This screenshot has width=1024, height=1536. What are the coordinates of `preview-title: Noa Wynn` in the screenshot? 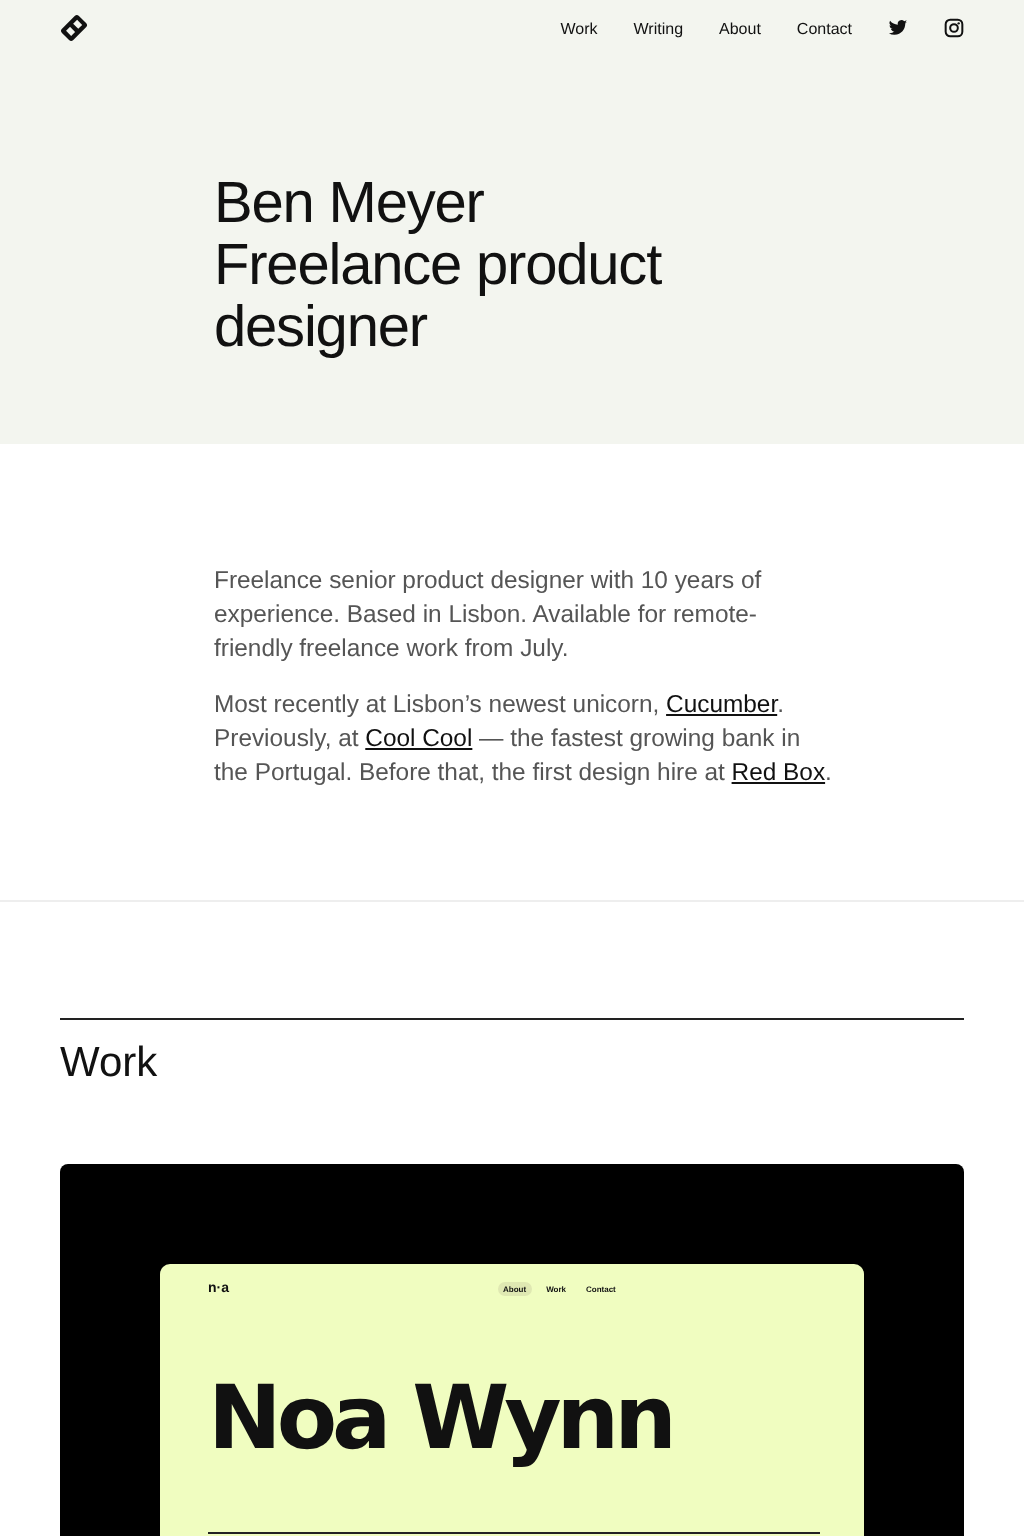 It's located at (441, 1420).